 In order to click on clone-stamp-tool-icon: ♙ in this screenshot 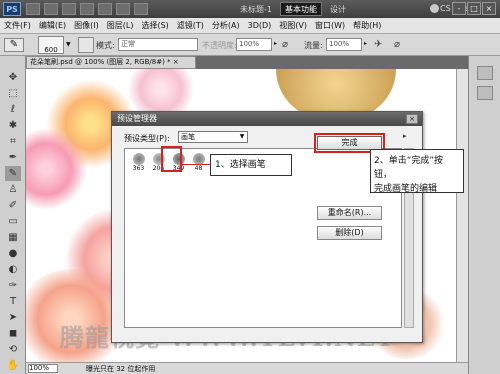, I will do `click(13, 189)`.